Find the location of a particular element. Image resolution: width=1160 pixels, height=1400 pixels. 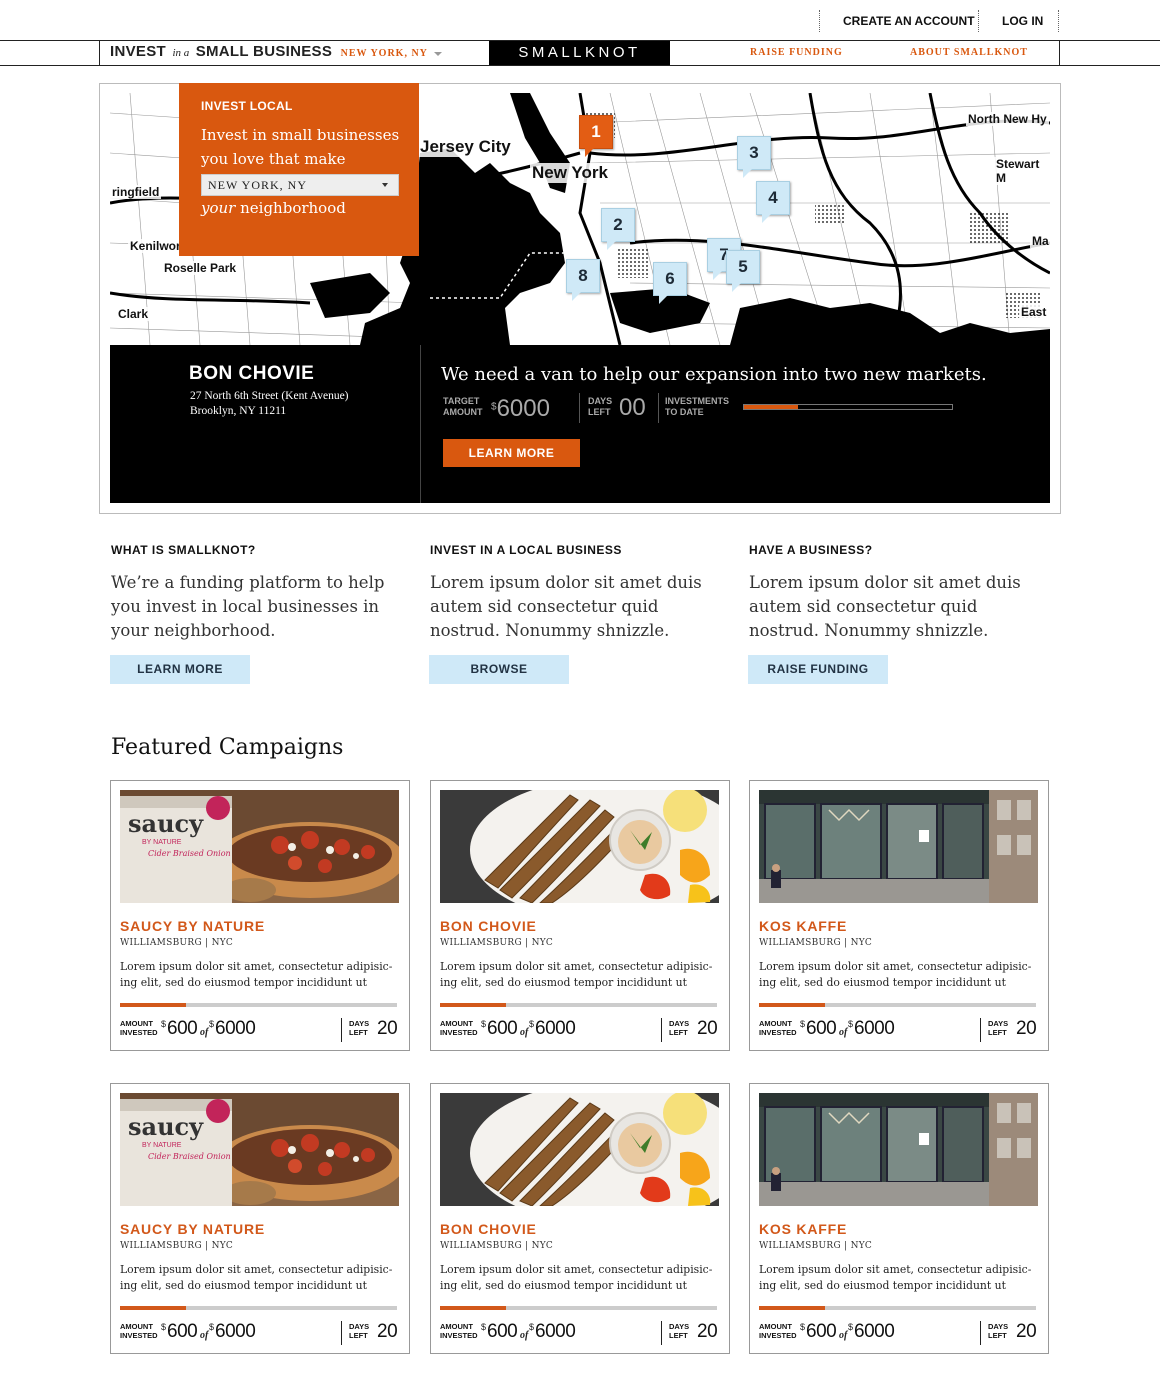

investments-label-2: TO DATE is located at coordinates (684, 412).